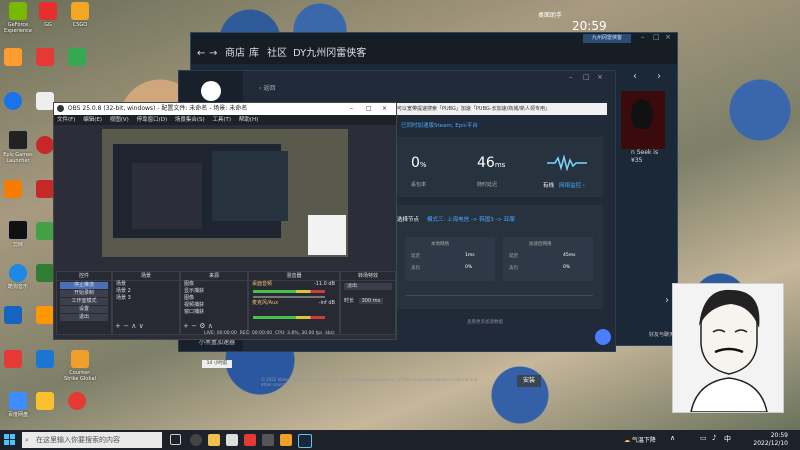  Describe the element at coordinates (27, 440) in the screenshot. I see `search-icon: ⌕` at that location.